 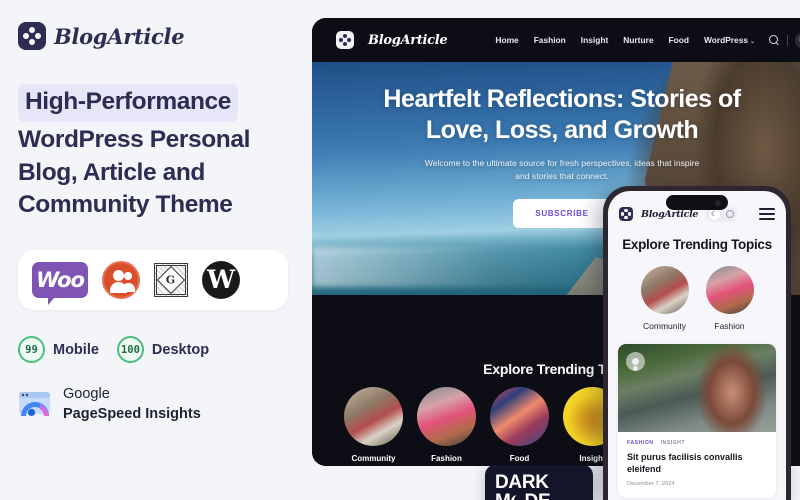 What do you see at coordinates (626, 214) in the screenshot?
I see `mobile-brand-mark-icon` at bounding box center [626, 214].